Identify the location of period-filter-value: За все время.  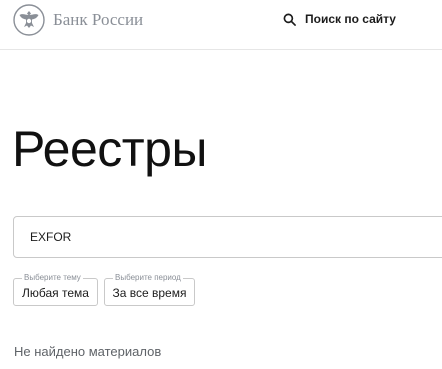
(149, 293).